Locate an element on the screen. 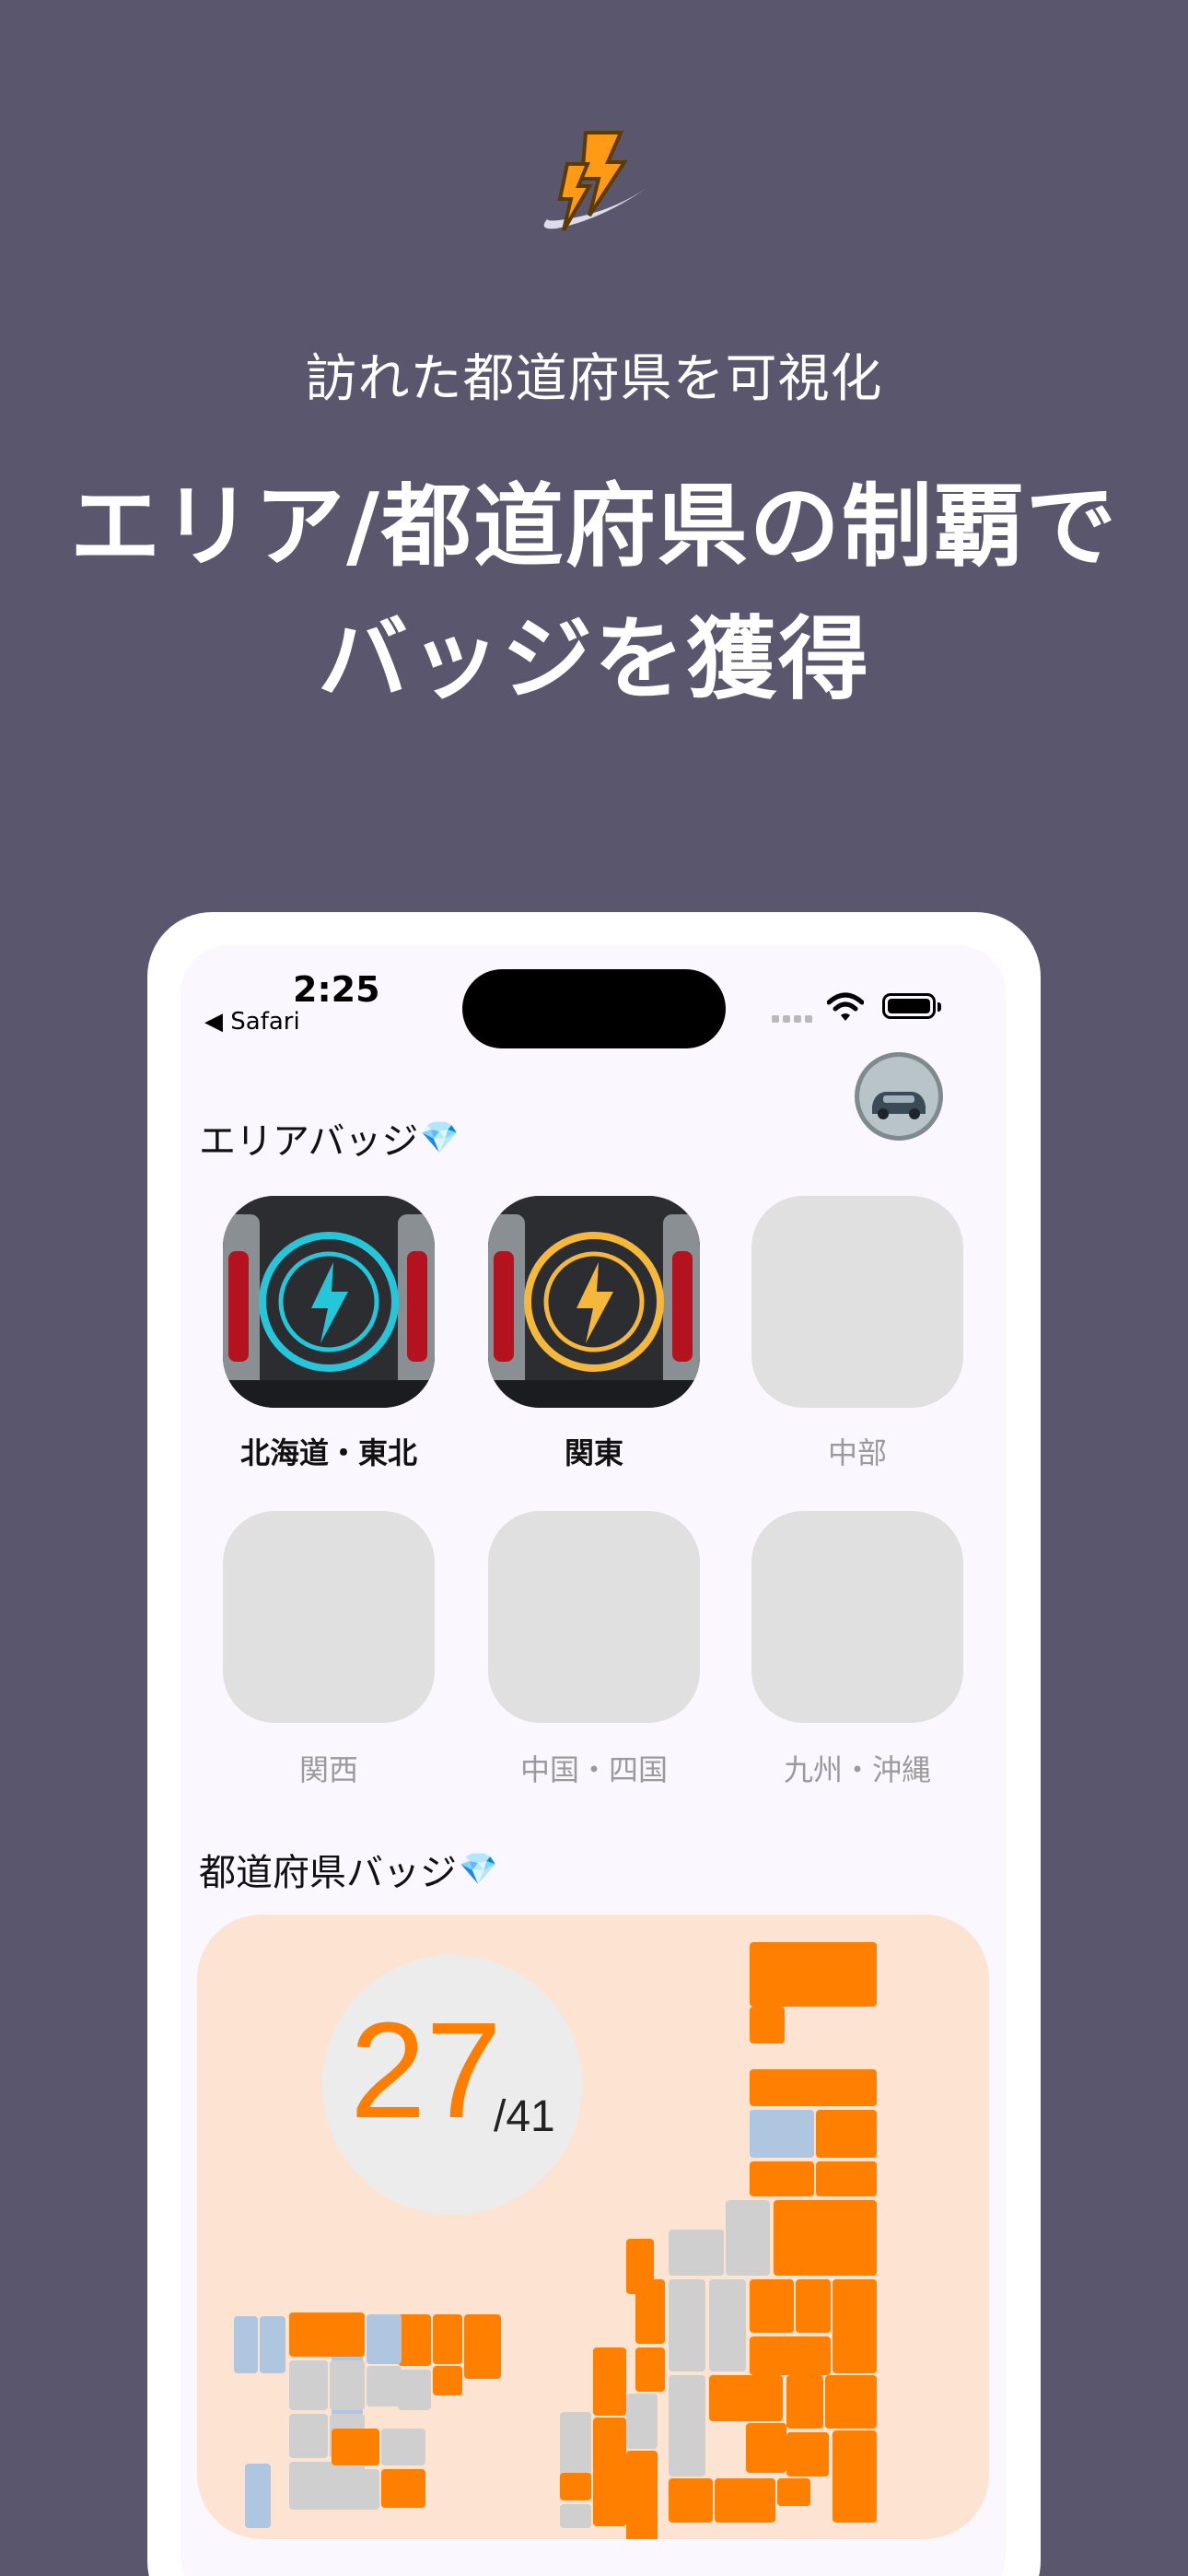 Image resolution: width=1188 pixels, height=2576 pixels. badge-hokkaido-tohoku is located at coordinates (329, 1302).